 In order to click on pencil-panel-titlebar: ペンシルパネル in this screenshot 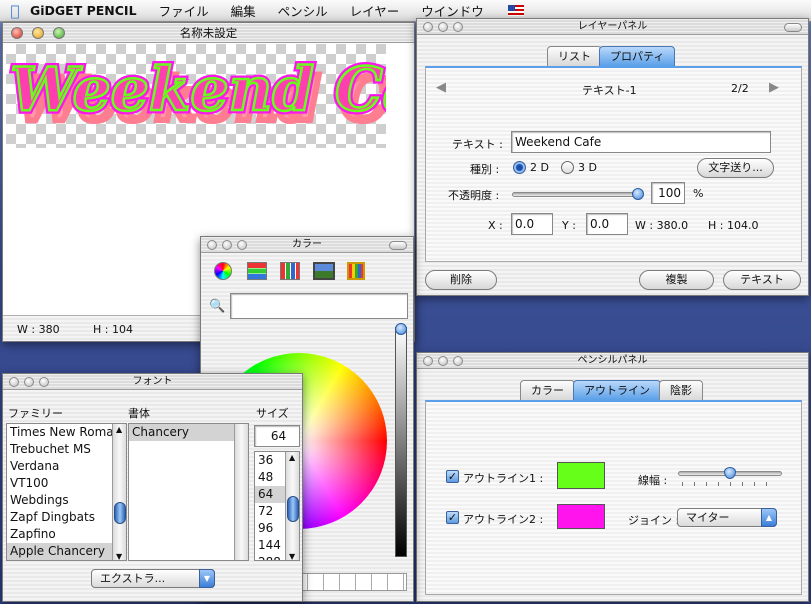, I will do `click(612, 361)`.